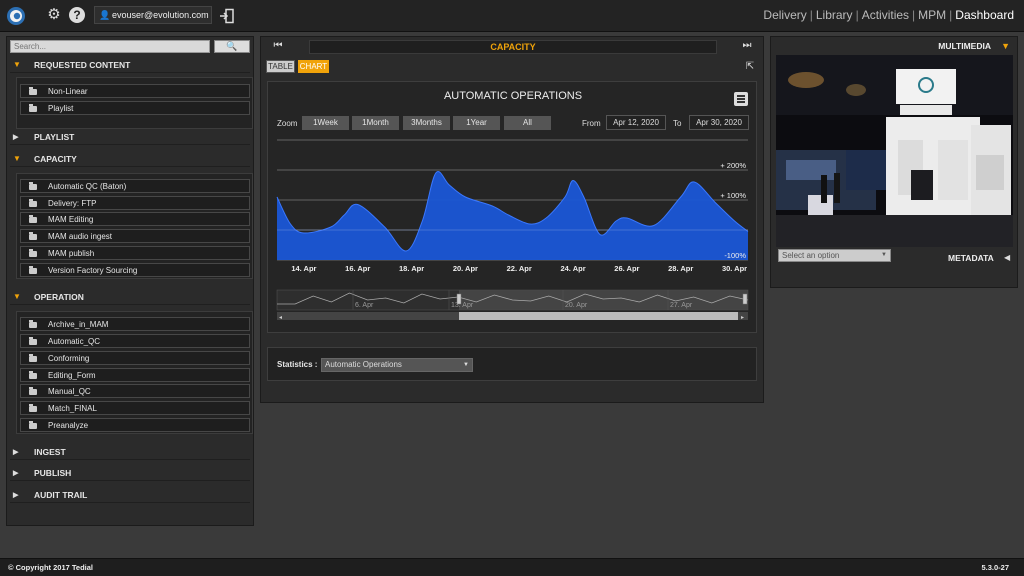  I want to click on list-item: Version Factory Sourcing, so click(135, 270).